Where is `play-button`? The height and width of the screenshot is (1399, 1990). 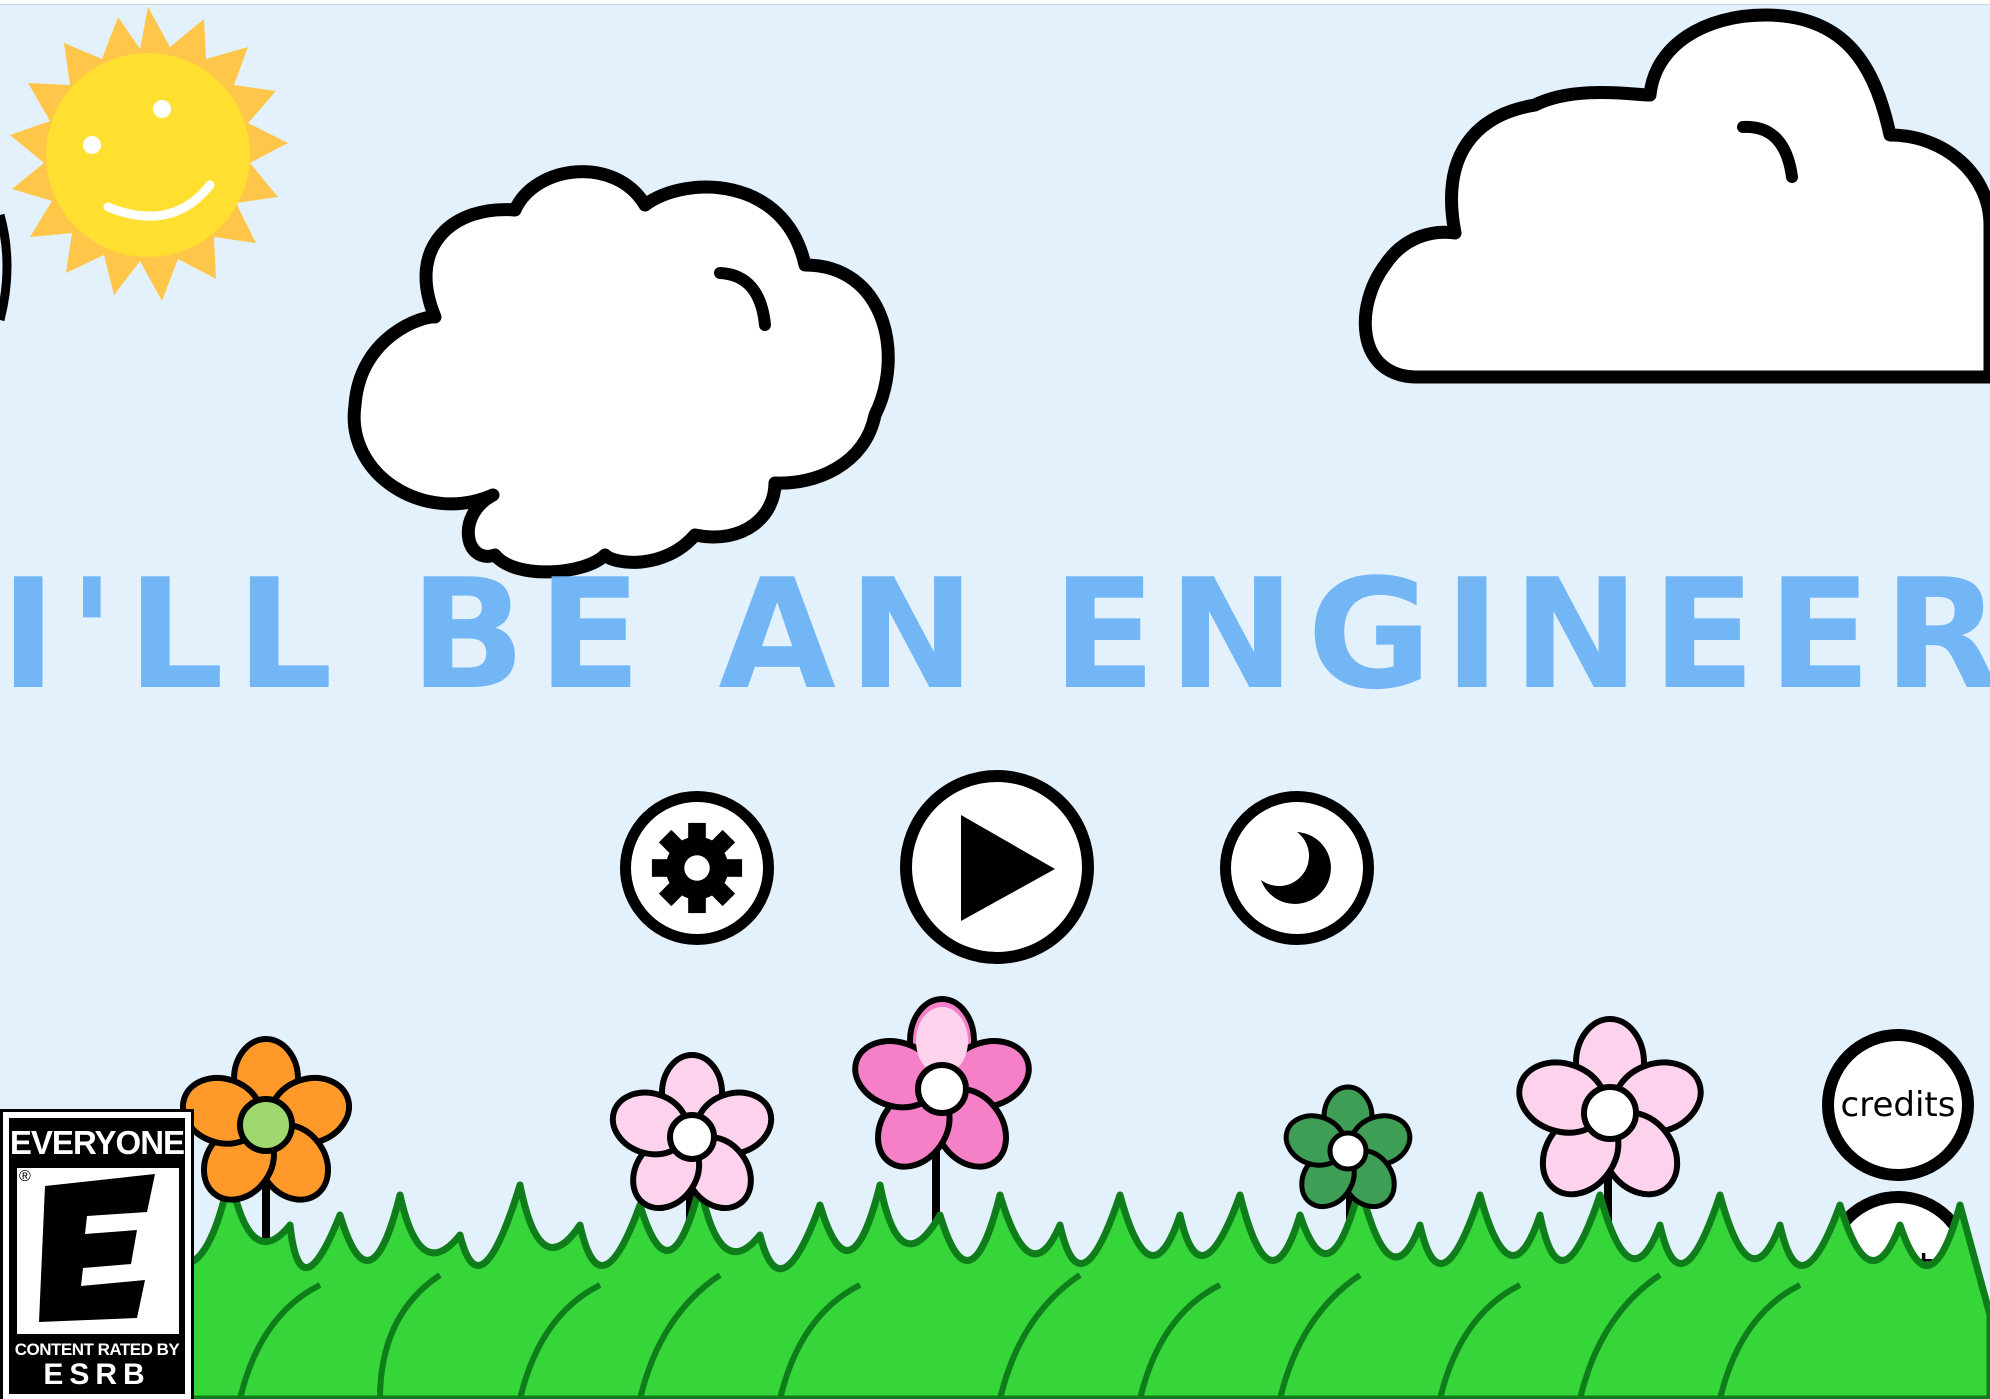 play-button is located at coordinates (997, 867).